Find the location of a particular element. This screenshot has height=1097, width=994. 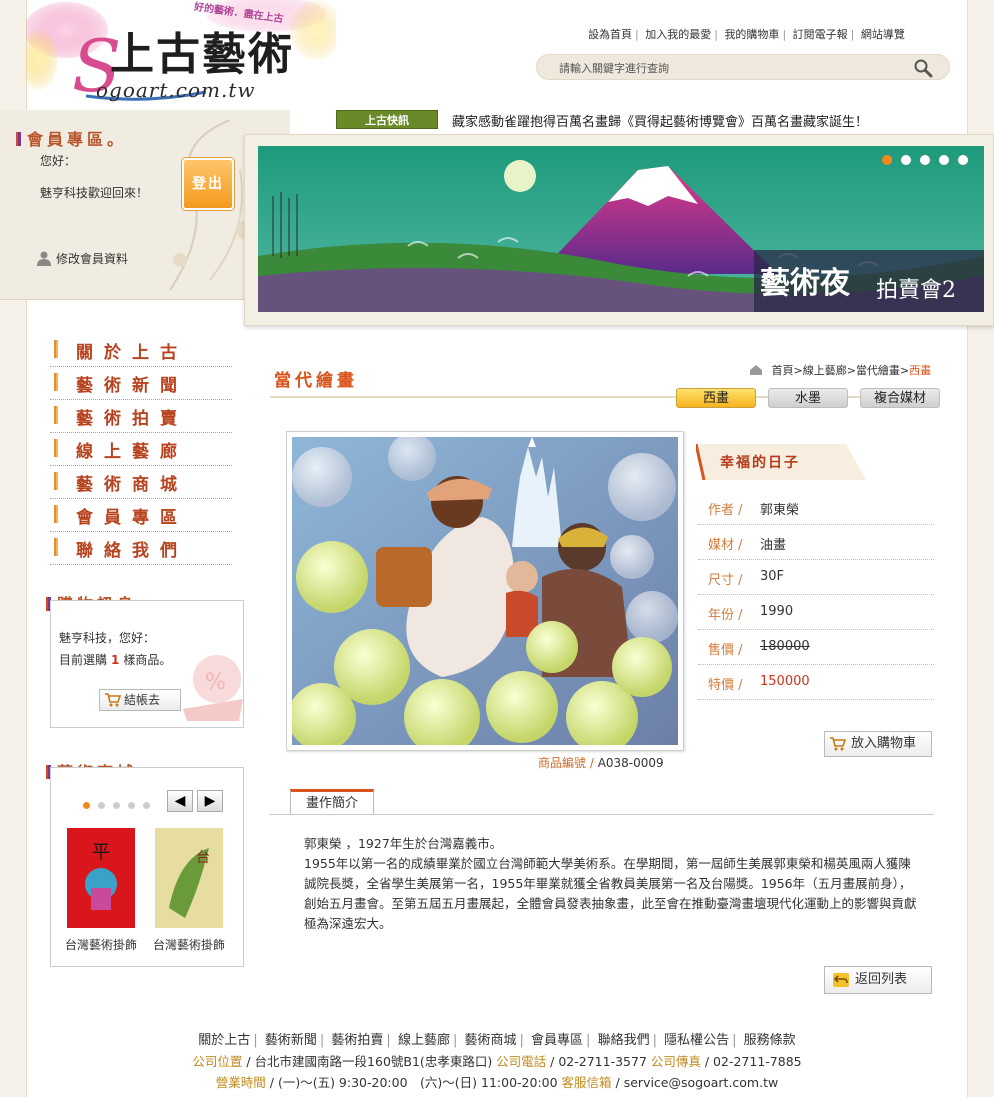

member-section-title: 會員專區。 is located at coordinates (71, 138).